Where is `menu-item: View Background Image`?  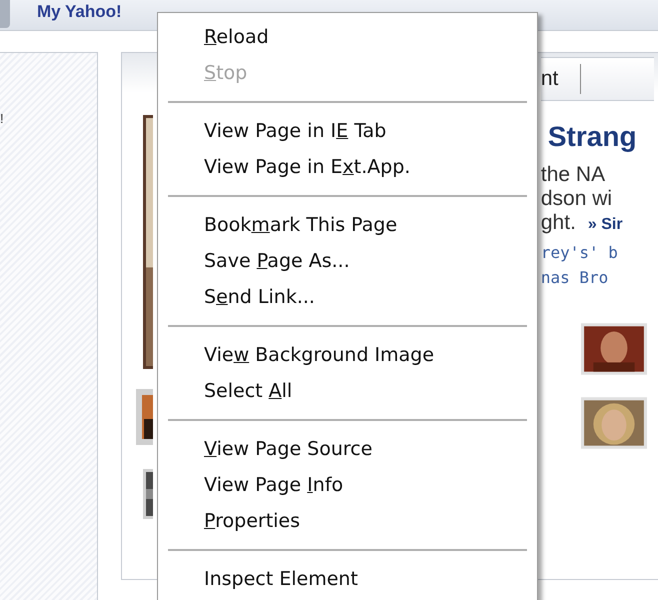
menu-item: View Background Image is located at coordinates (347, 355).